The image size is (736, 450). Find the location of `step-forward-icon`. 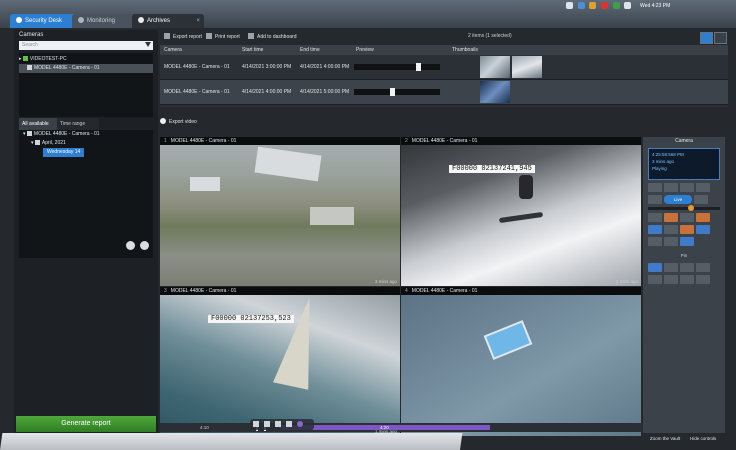

step-forward-icon is located at coordinates (289, 424).